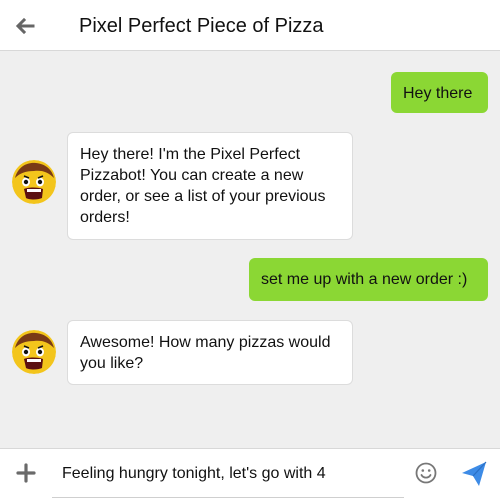 This screenshot has height=500, width=500. I want to click on message-text: Hey there, so click(438, 93).